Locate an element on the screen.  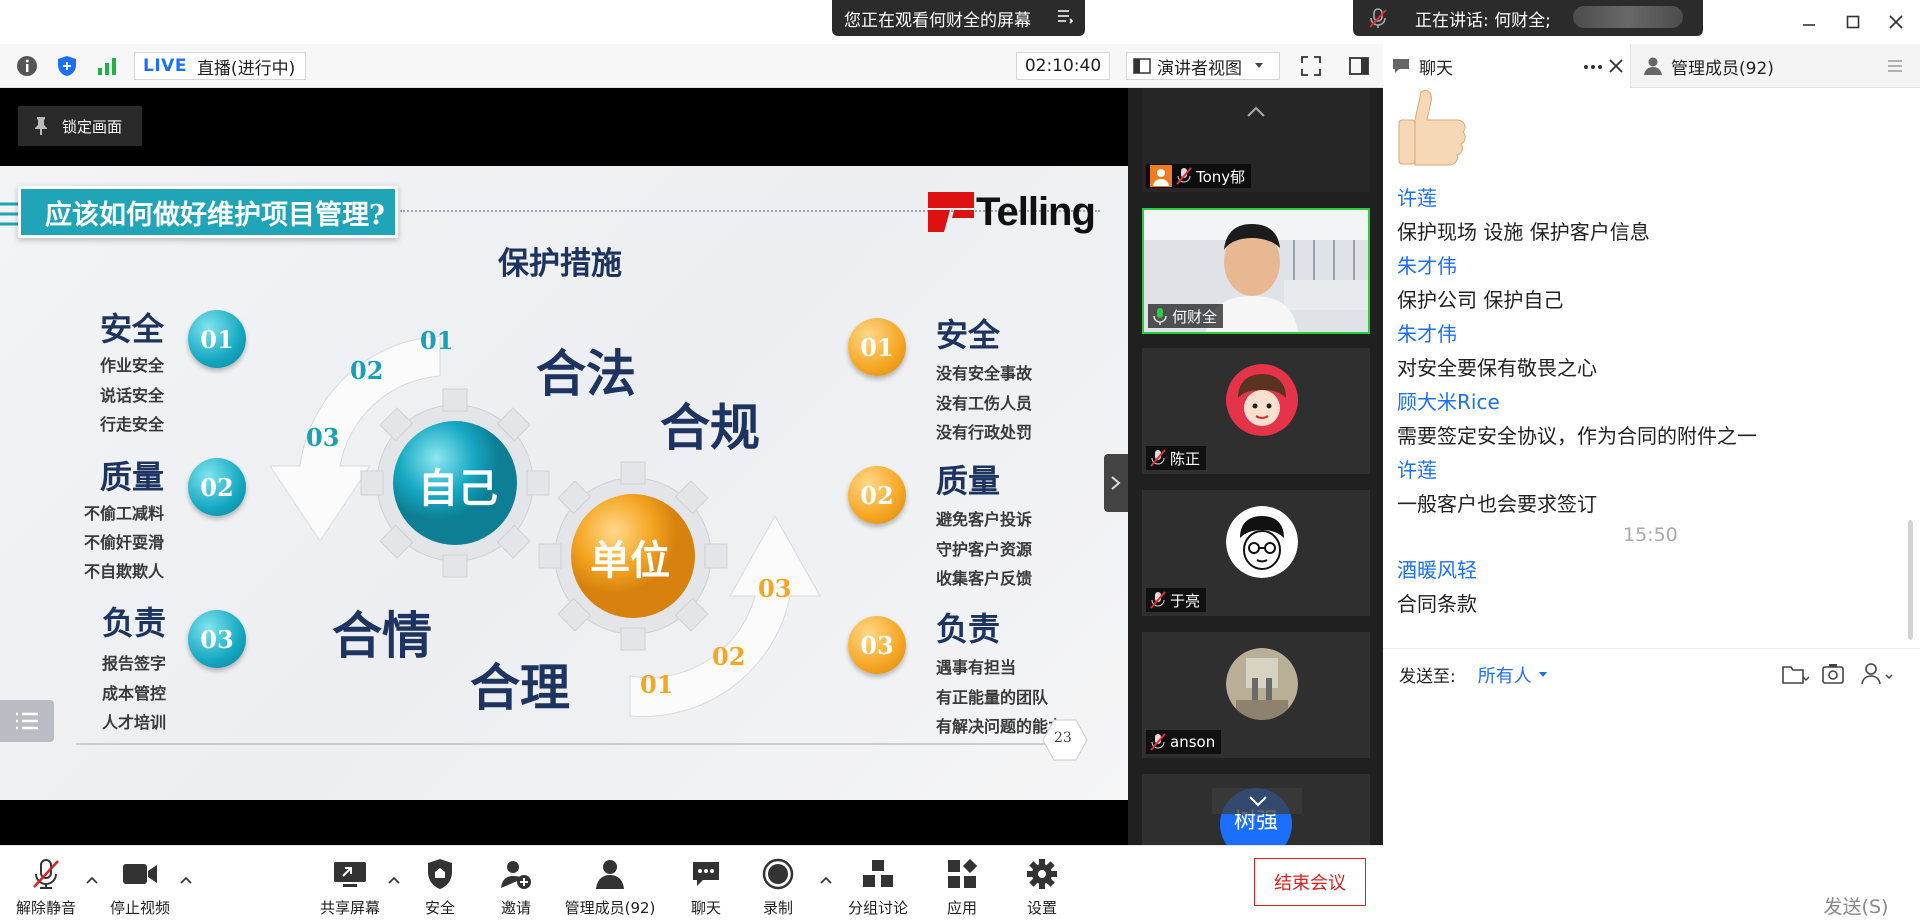
chat-message: 保护现场 设施 保护客户信息 is located at coordinates (1523, 232).